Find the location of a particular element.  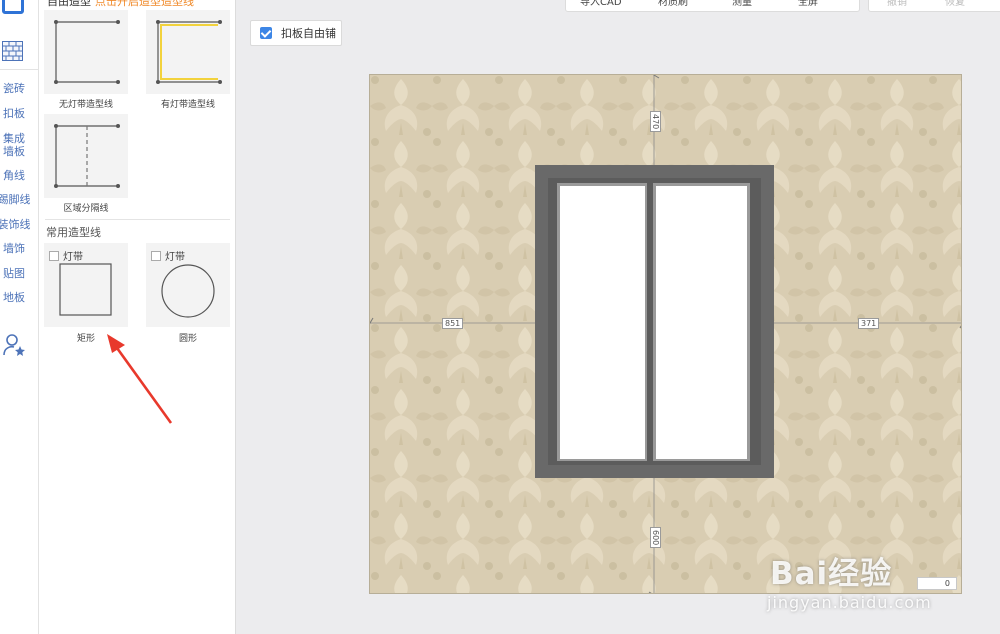

baidu-watermark-url: jingyan.baidu.com is located at coordinates (849, 602).